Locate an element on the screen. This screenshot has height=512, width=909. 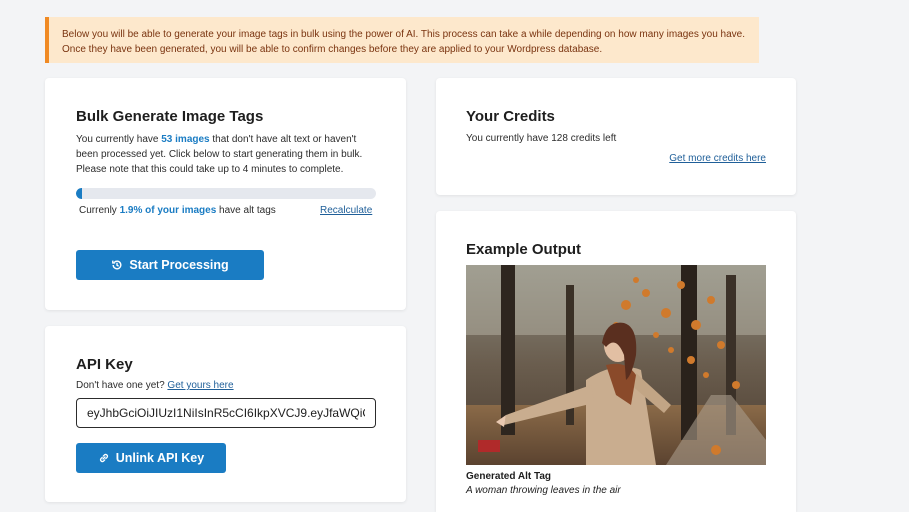
api-key-input is located at coordinates (226, 413).